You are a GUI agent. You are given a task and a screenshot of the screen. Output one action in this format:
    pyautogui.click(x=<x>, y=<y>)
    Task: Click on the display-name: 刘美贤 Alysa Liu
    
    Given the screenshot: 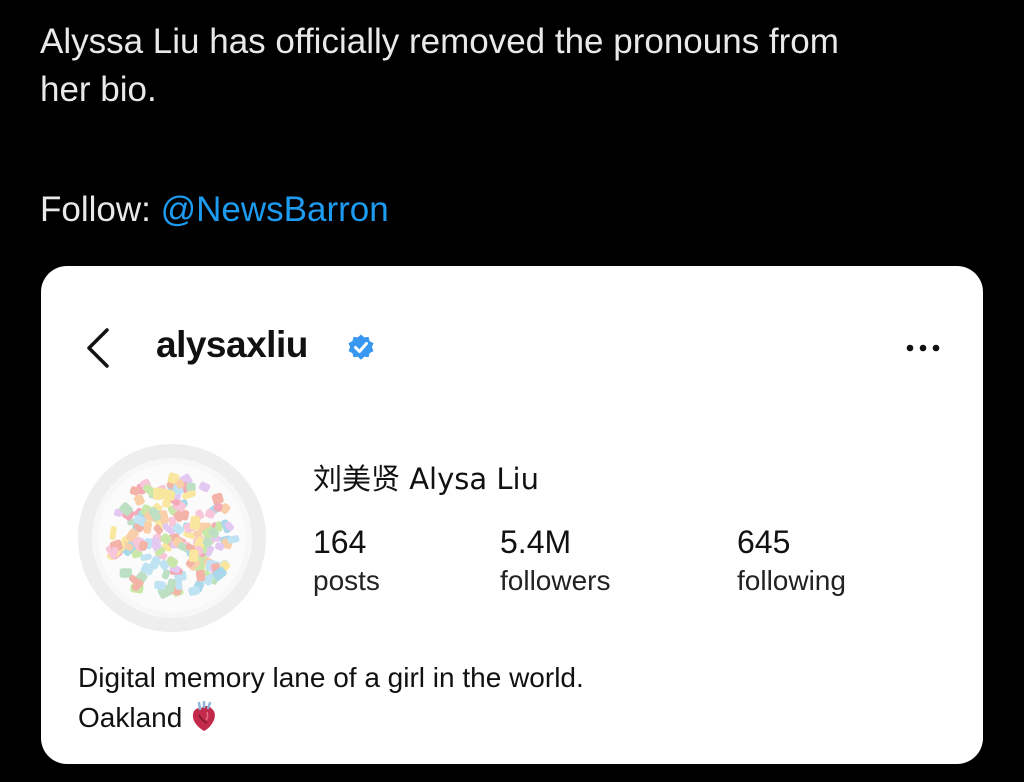 What is the action you would take?
    pyautogui.click(x=426, y=479)
    